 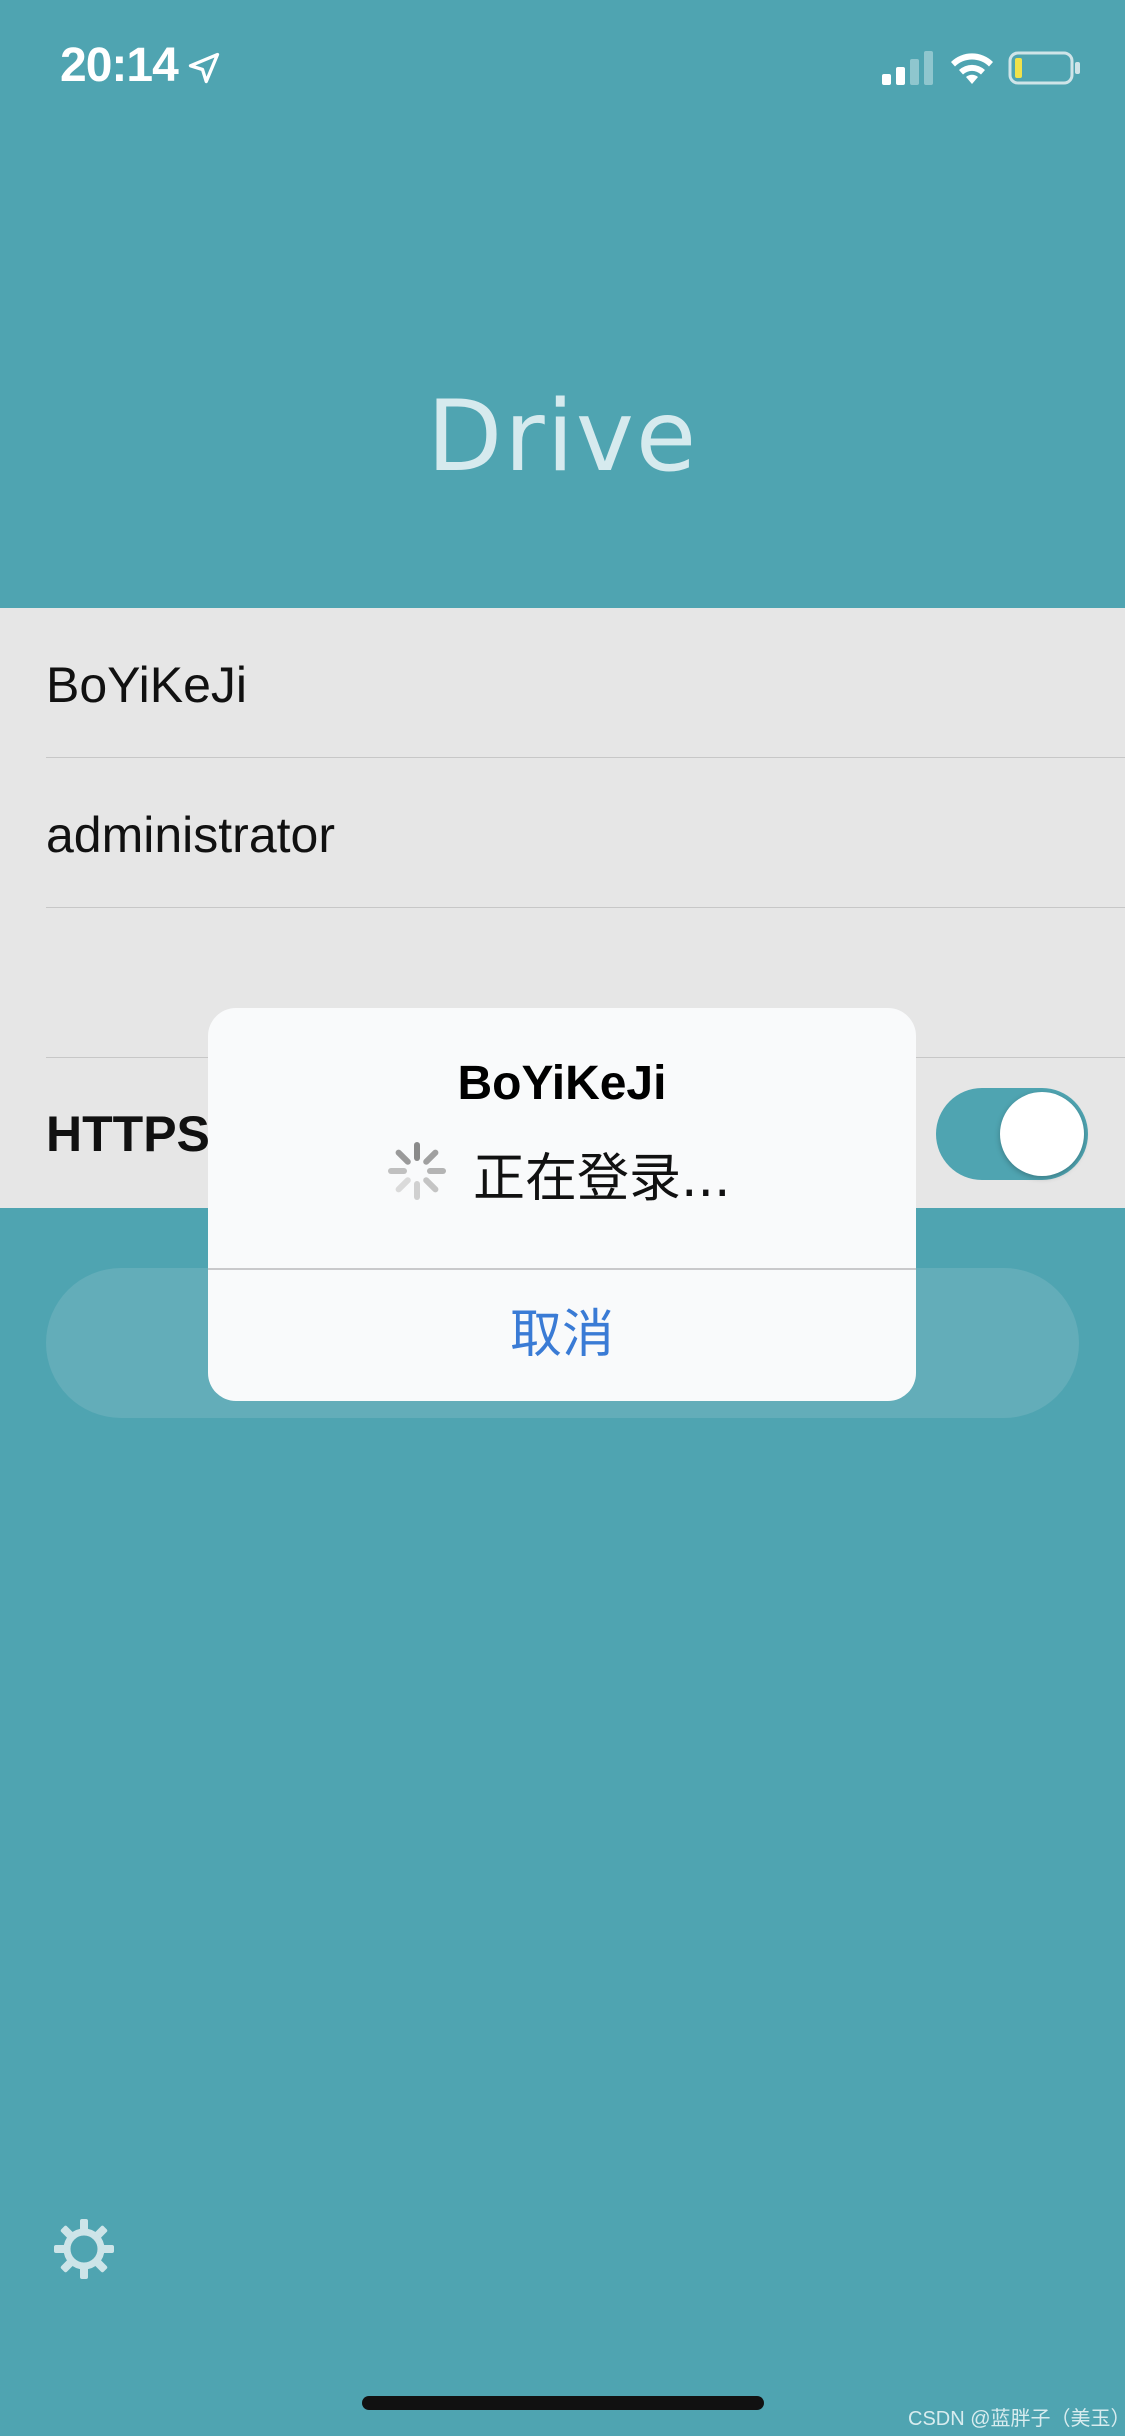 I want to click on gear-icon, so click(x=84, y=2249).